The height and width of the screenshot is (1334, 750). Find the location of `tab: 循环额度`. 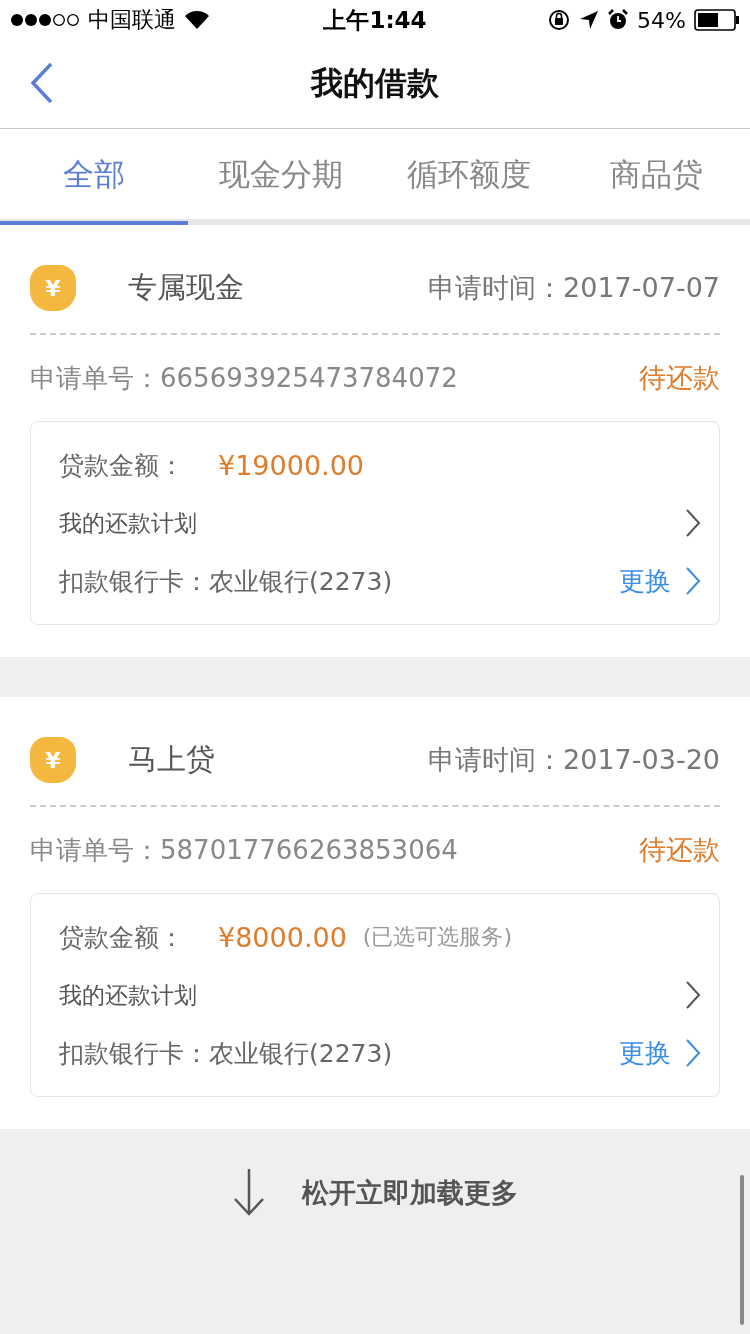

tab: 循环额度 is located at coordinates (469, 177).